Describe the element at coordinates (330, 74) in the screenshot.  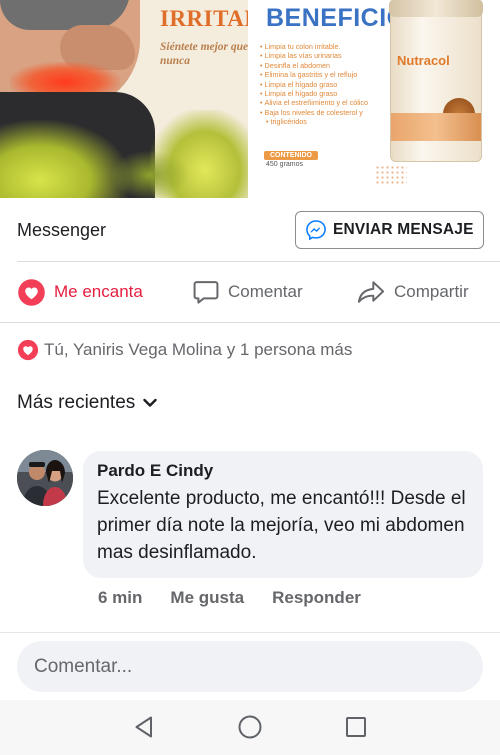
I see `benefit-item: Elimina la gastritis y el reflujo` at that location.